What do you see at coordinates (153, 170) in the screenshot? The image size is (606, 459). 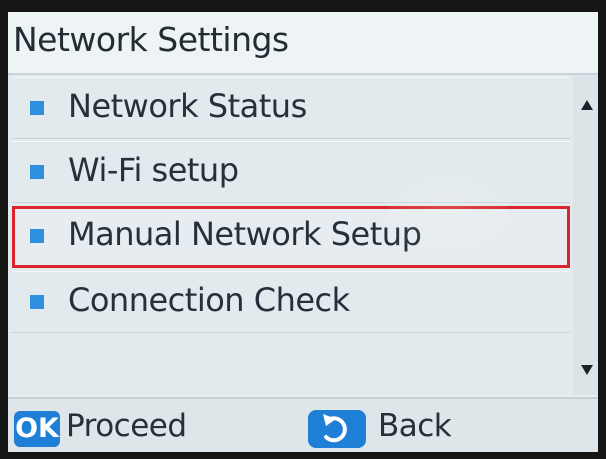 I see `menu-item-label: Wi-Fi setup` at bounding box center [153, 170].